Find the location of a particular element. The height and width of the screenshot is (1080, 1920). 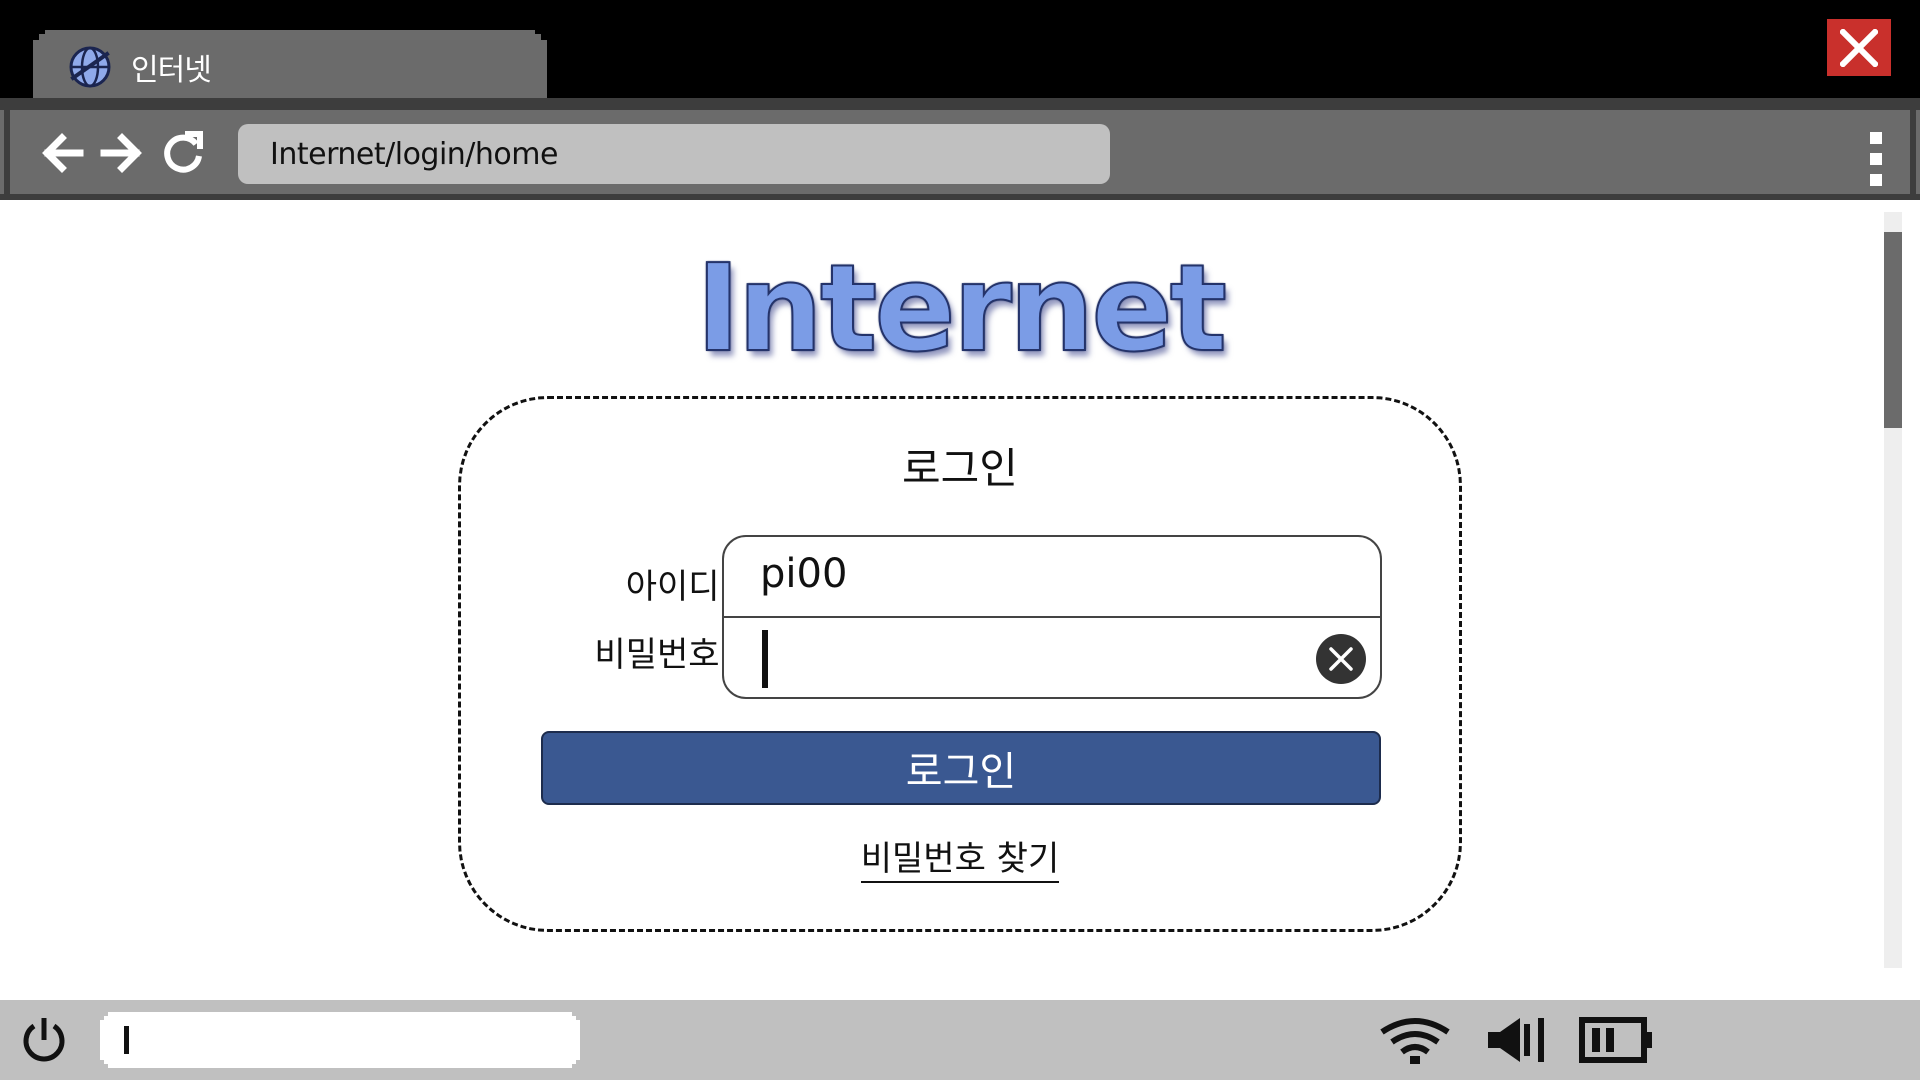

login-submit-label: 로그인 is located at coordinates (961, 772).